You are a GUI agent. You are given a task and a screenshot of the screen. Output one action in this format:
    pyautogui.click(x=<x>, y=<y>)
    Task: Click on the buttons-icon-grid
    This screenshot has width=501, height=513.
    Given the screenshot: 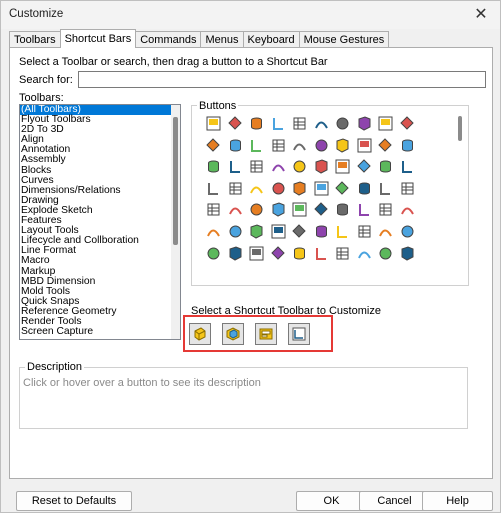 What is the action you would take?
    pyautogui.click(x=312, y=190)
    